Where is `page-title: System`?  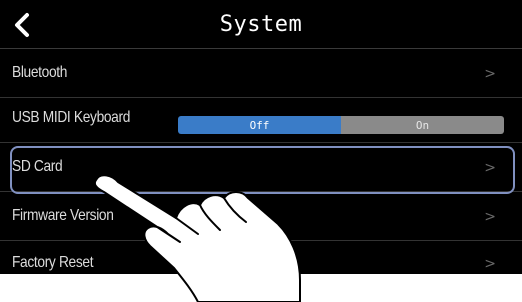
page-title: System is located at coordinates (261, 24).